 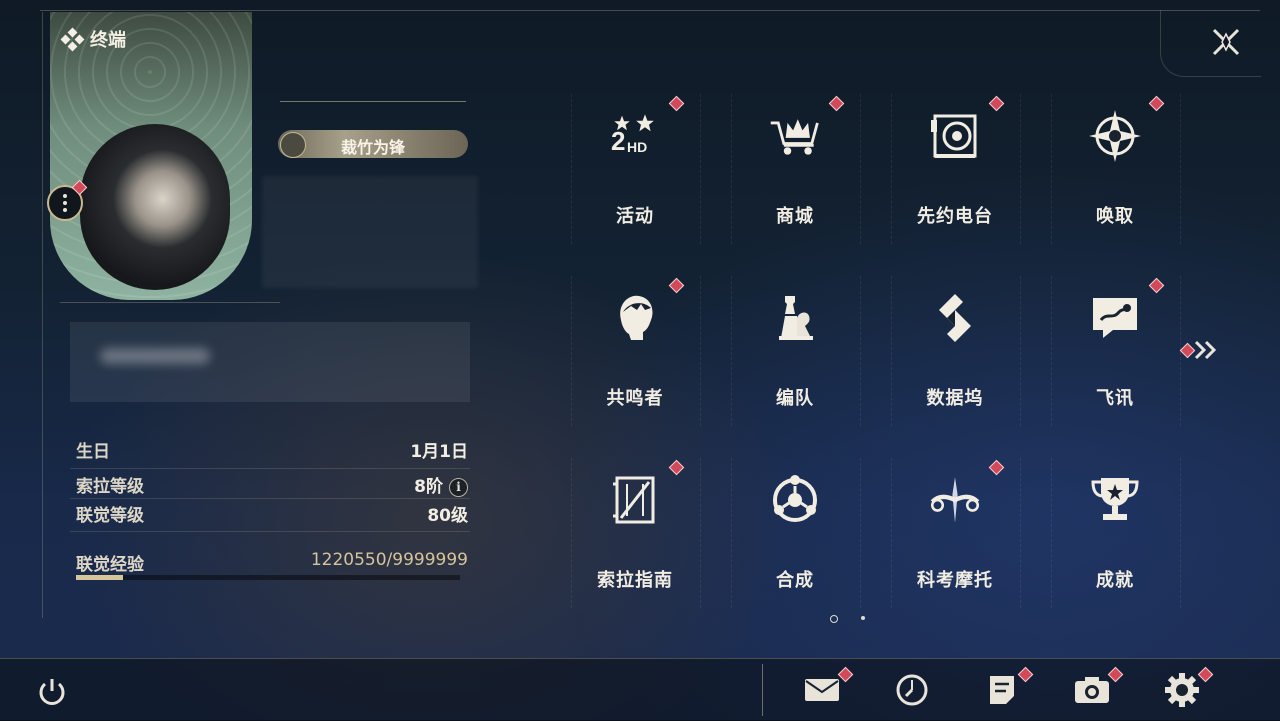 What do you see at coordinates (93, 452) in the screenshot?
I see `info-label: 生日` at bounding box center [93, 452].